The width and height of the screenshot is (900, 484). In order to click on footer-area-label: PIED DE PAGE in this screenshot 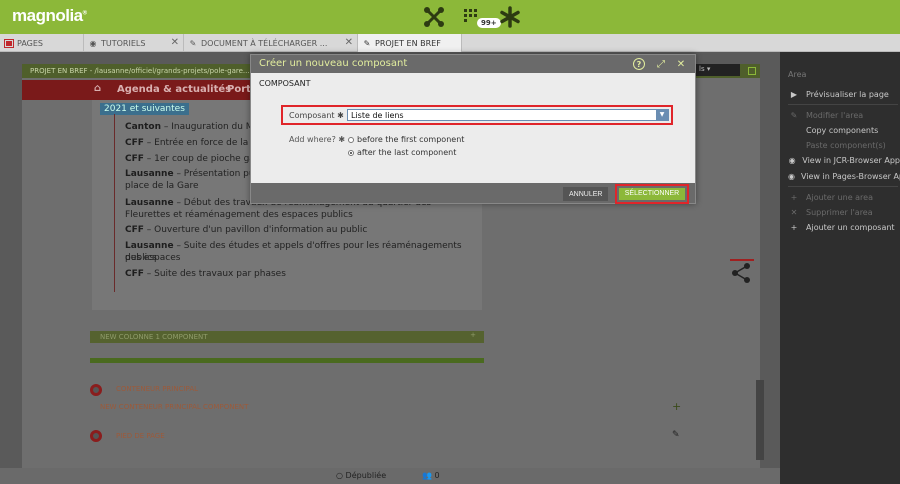, I will do `click(140, 436)`.